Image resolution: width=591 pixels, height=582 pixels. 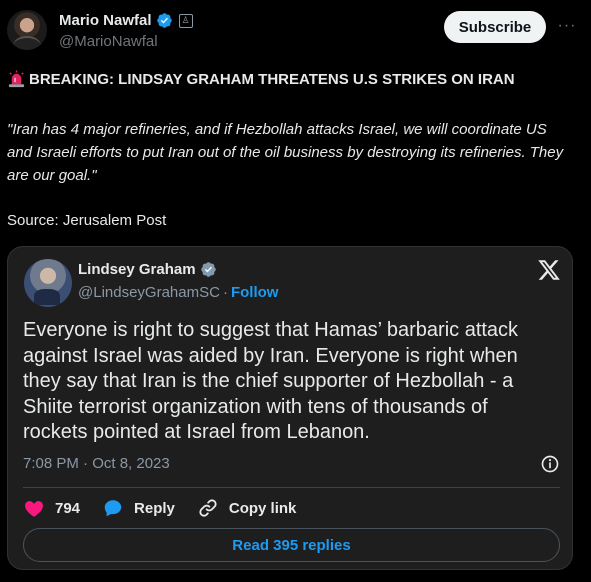 I want to click on embedded-post-actions: 794 Reply Copy link, so click(x=170, y=508).